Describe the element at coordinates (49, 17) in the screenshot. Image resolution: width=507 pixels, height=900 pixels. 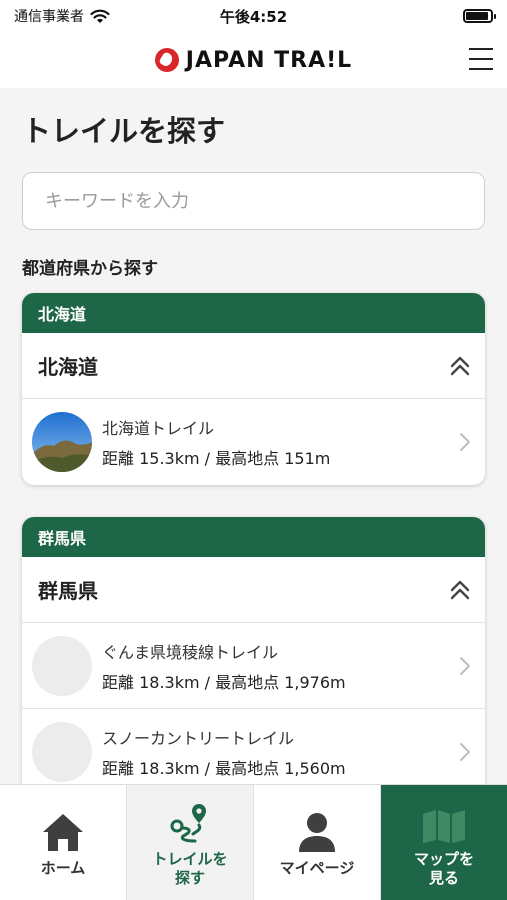
I see `carrier-label: 通信事業者` at that location.